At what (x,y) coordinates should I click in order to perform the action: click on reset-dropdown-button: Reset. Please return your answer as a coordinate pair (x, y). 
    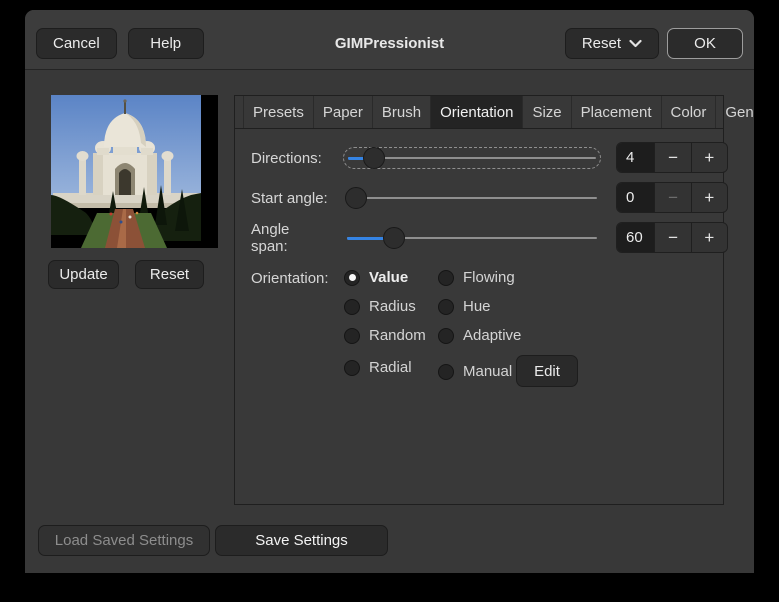
    Looking at the image, I should click on (611, 43).